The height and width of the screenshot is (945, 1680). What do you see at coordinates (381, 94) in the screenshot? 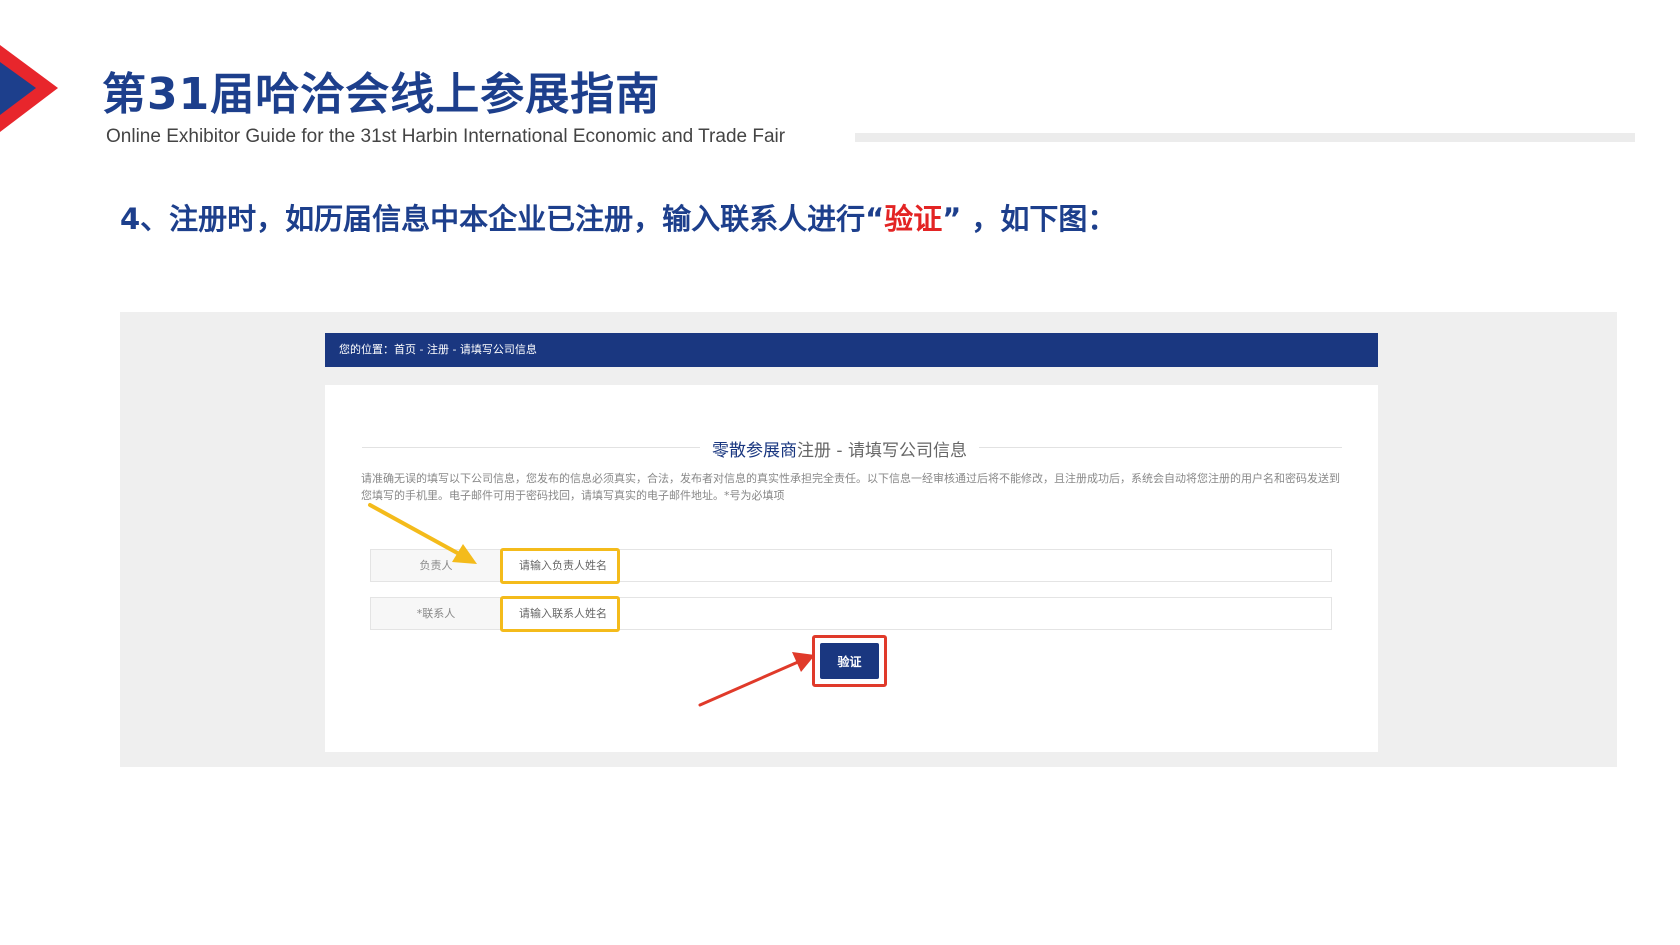
I see `slide-title: 第31届哈洽会线上参展指南` at bounding box center [381, 94].